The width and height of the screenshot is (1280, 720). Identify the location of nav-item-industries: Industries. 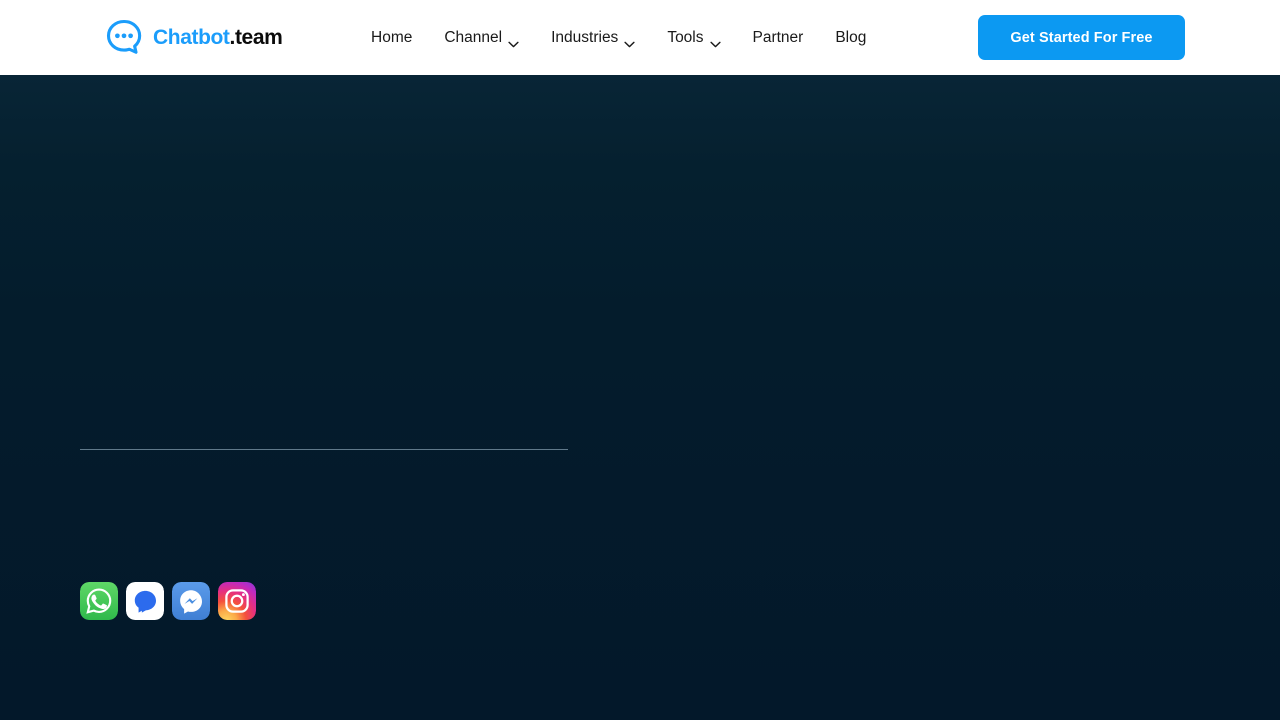
(593, 37).